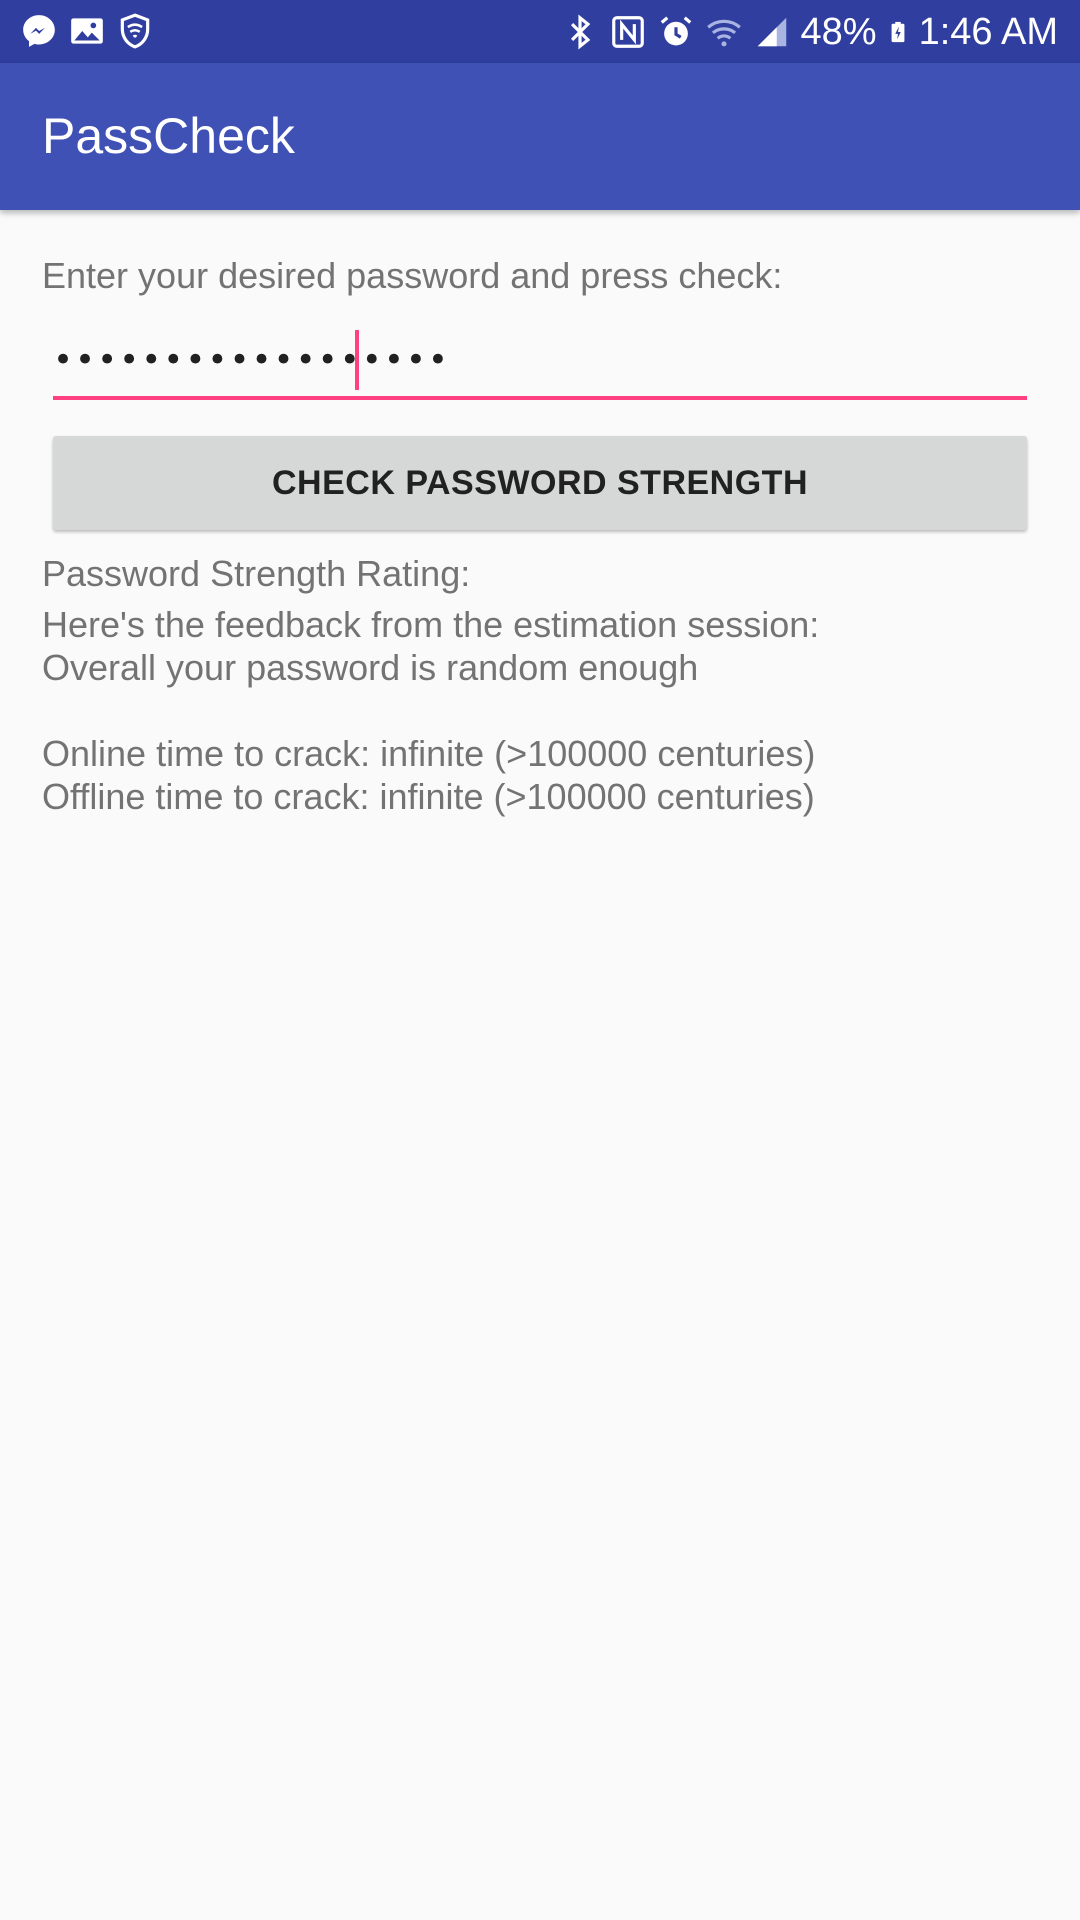 The height and width of the screenshot is (1920, 1080). I want to click on battery-percent: 48%, so click(838, 32).